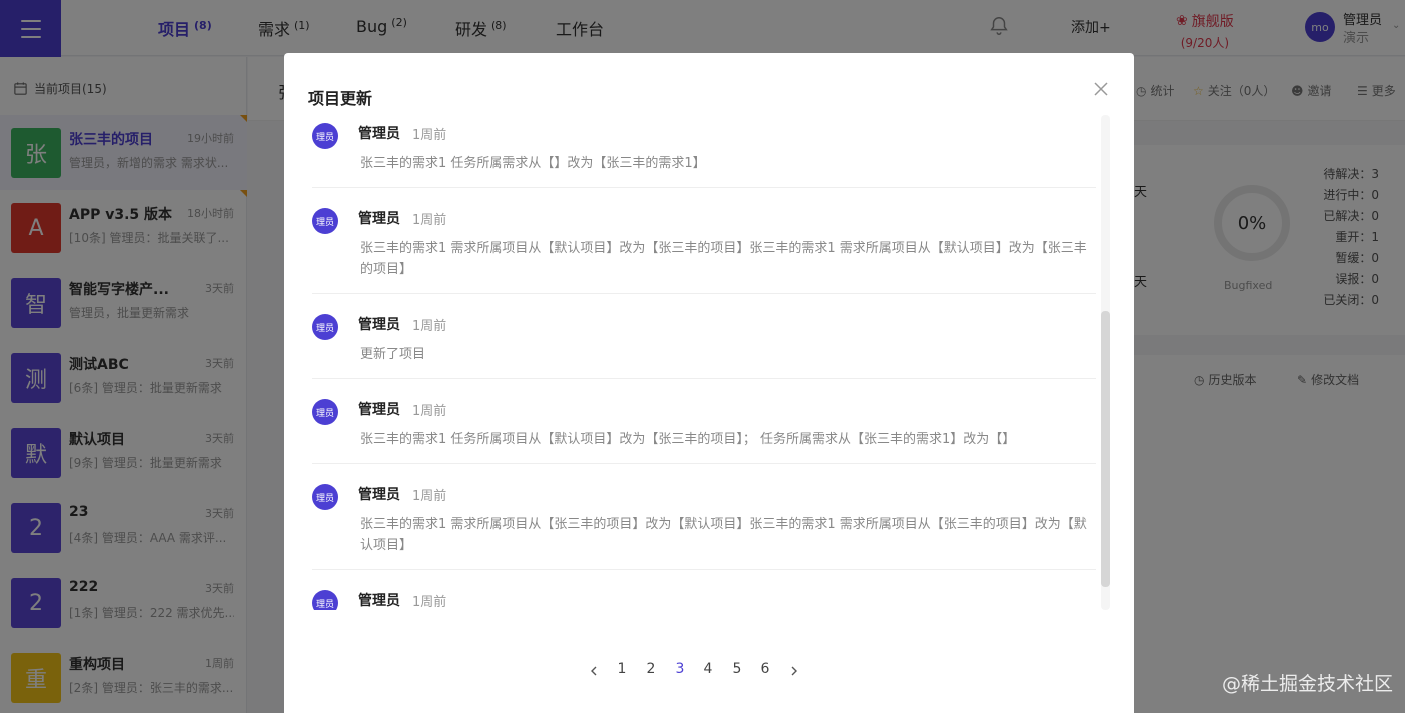 The height and width of the screenshot is (713, 1405). Describe the element at coordinates (704, 153) in the screenshot. I see `update-entry: 理员 管理员 1周前 张三丰的需求1 任务所属需求从【】改为【张三丰的需求1】` at that location.